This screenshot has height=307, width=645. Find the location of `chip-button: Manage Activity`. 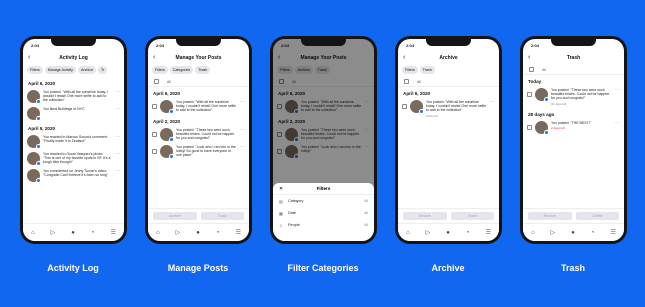

chip-button: Manage Activity is located at coordinates (60, 70).